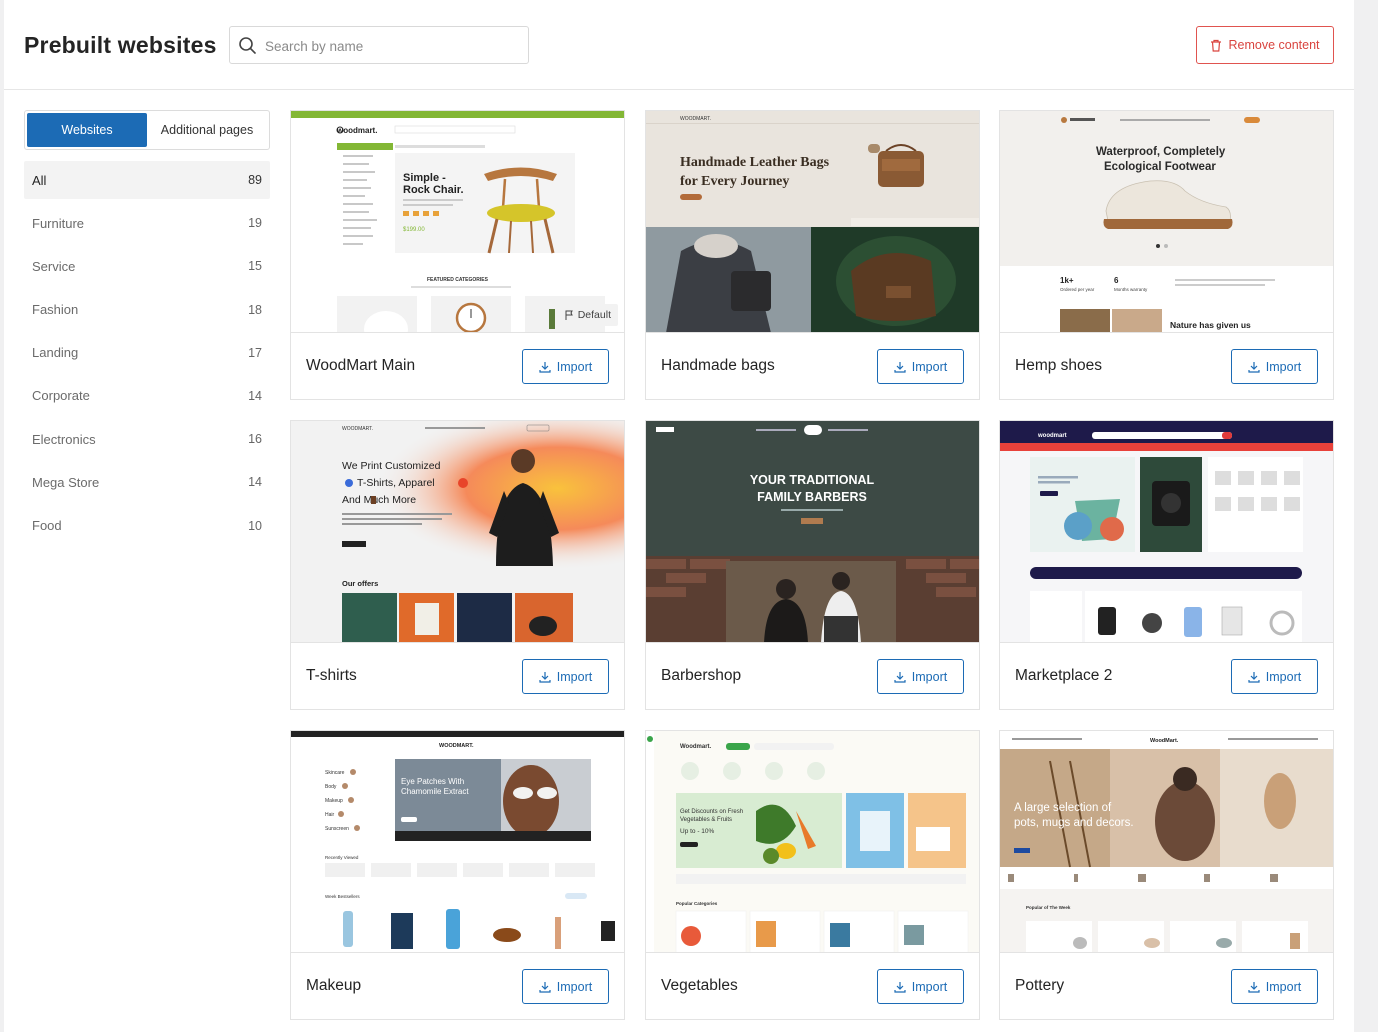 Image resolution: width=1378 pixels, height=1032 pixels. I want to click on thumb-menu-3: Hair, so click(330, 815).